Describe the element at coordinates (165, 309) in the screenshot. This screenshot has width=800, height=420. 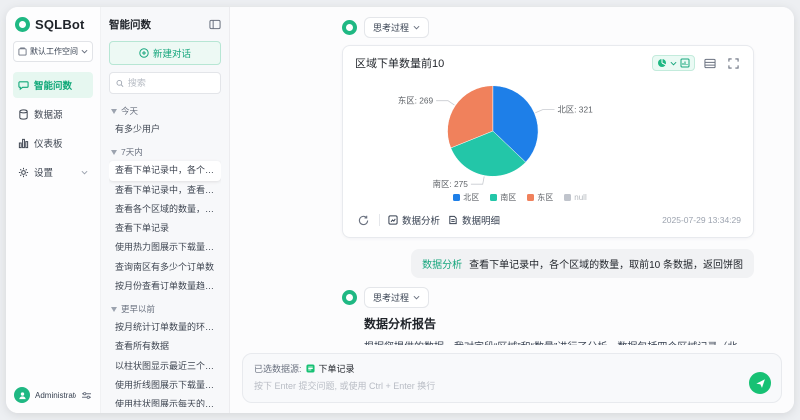
I see `history-section-toggle: 更早以前` at that location.